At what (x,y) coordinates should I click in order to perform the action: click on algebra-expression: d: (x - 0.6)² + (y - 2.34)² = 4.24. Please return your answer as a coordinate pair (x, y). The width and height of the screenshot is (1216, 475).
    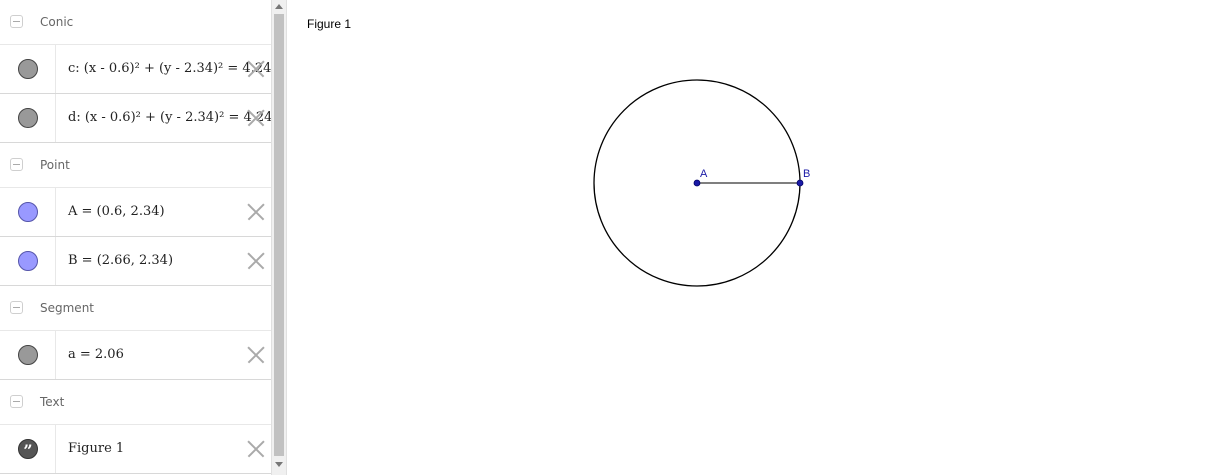
    Looking at the image, I should click on (169, 118).